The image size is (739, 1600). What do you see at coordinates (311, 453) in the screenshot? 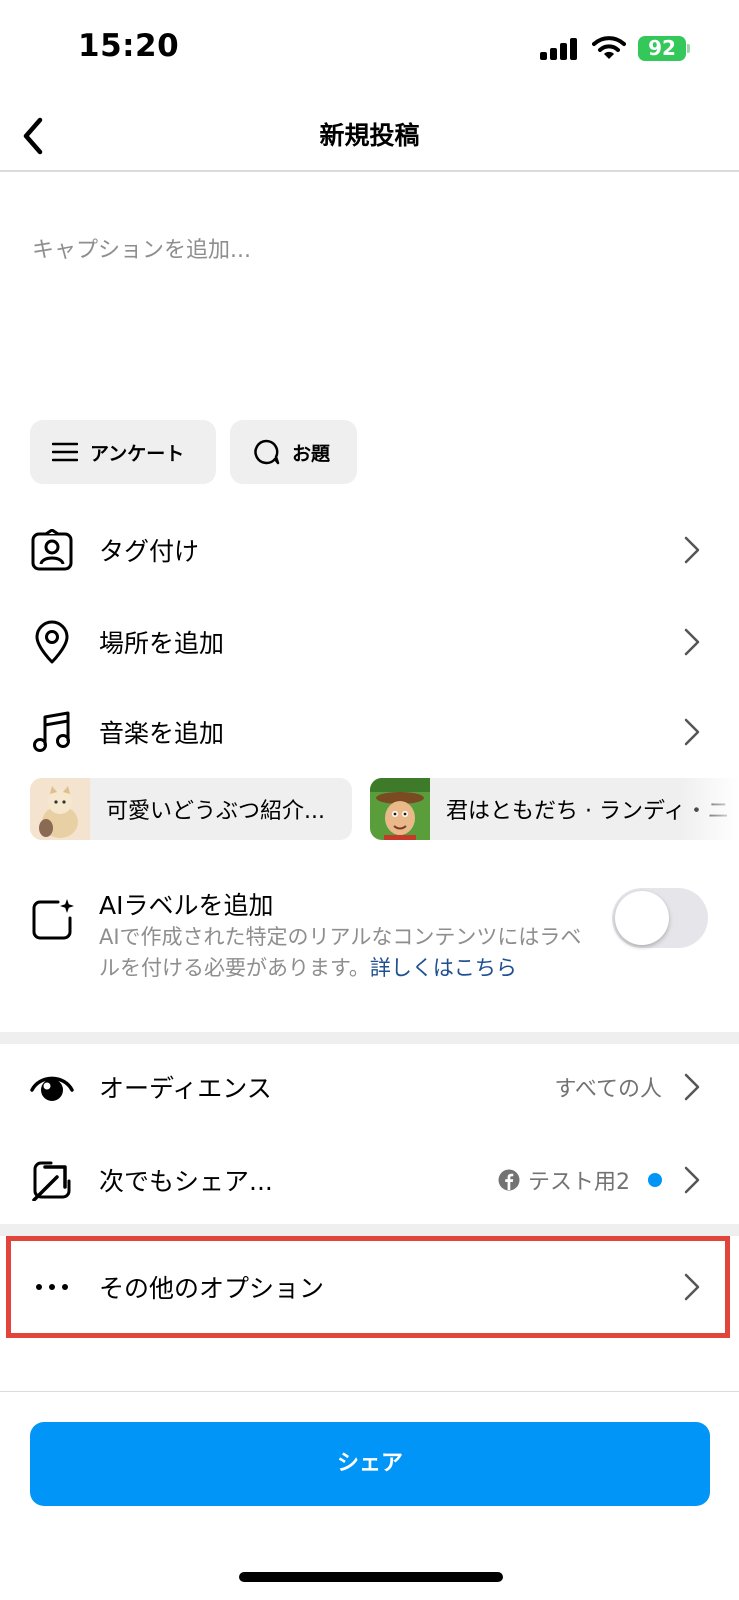
I see `prompt-chip-label: お題` at bounding box center [311, 453].